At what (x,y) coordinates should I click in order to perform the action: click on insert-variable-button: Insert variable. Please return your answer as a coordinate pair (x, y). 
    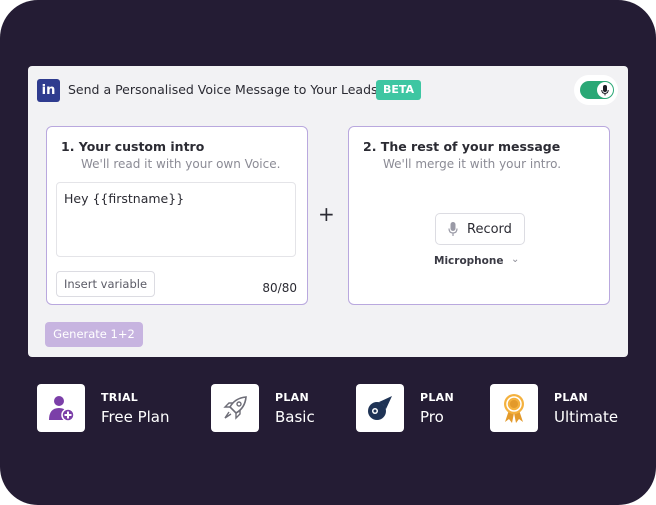
    Looking at the image, I should click on (106, 284).